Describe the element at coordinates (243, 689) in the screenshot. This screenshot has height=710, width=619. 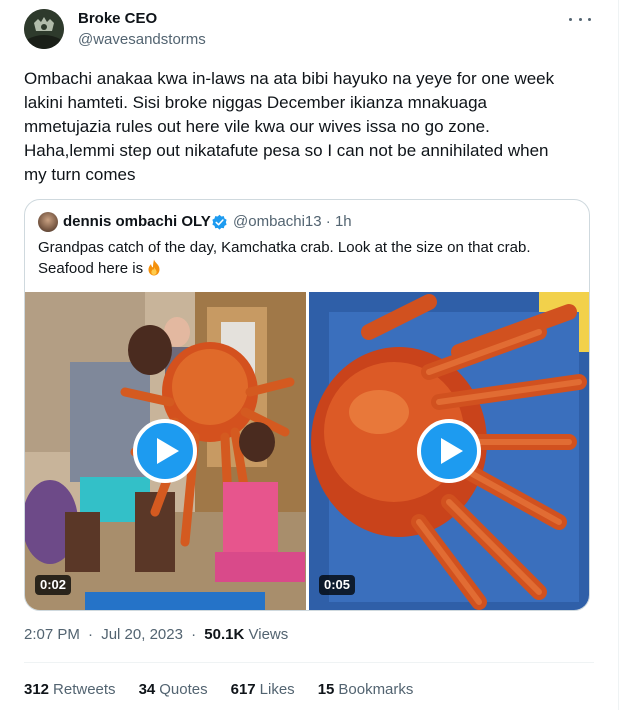
I see `likes-count: 617` at that location.